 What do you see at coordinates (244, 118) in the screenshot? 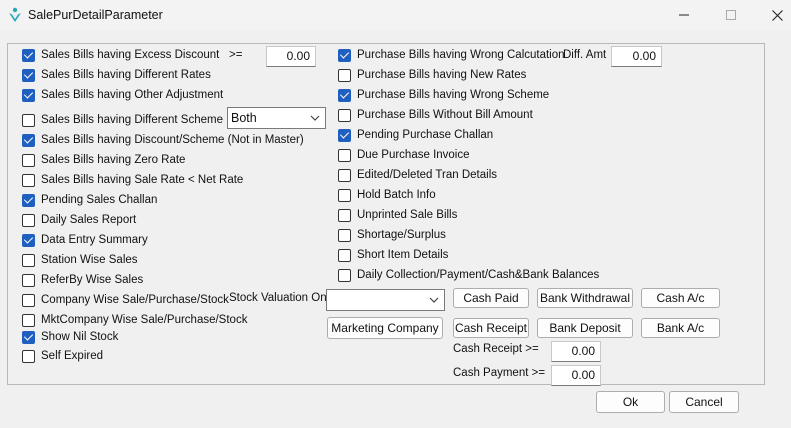
I see `scheme-type-value: Both` at bounding box center [244, 118].